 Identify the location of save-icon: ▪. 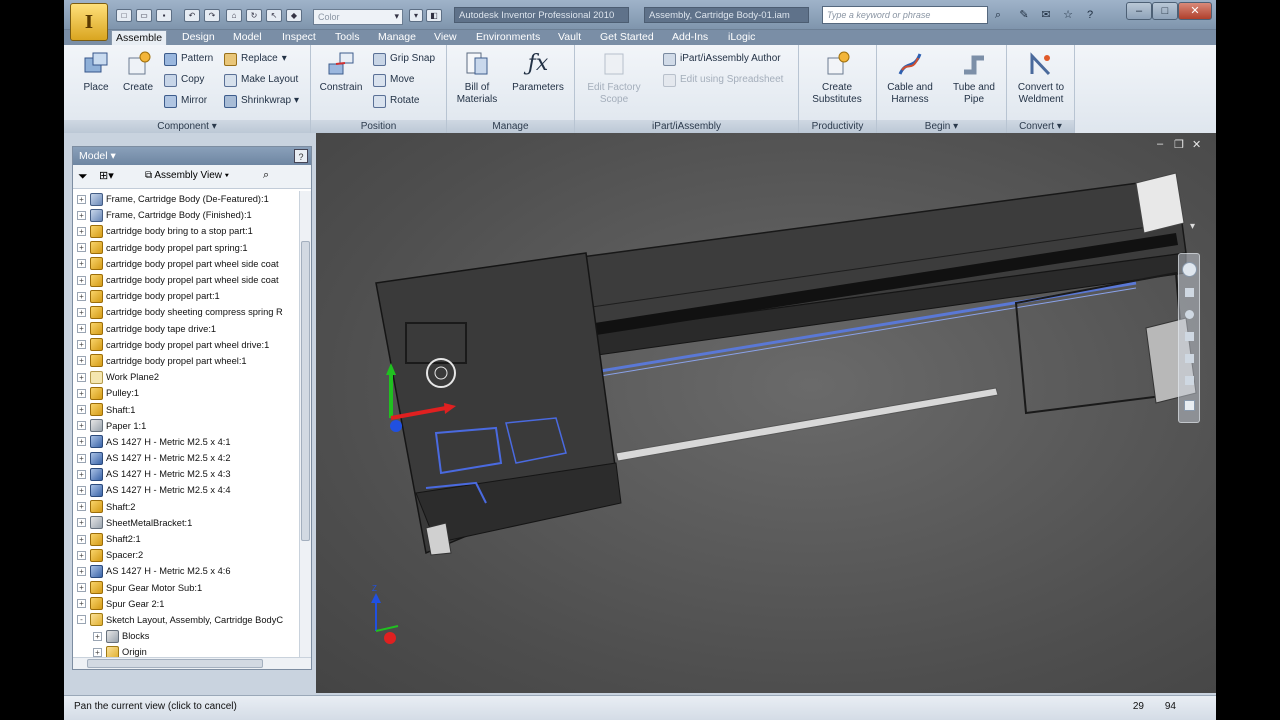
(164, 15).